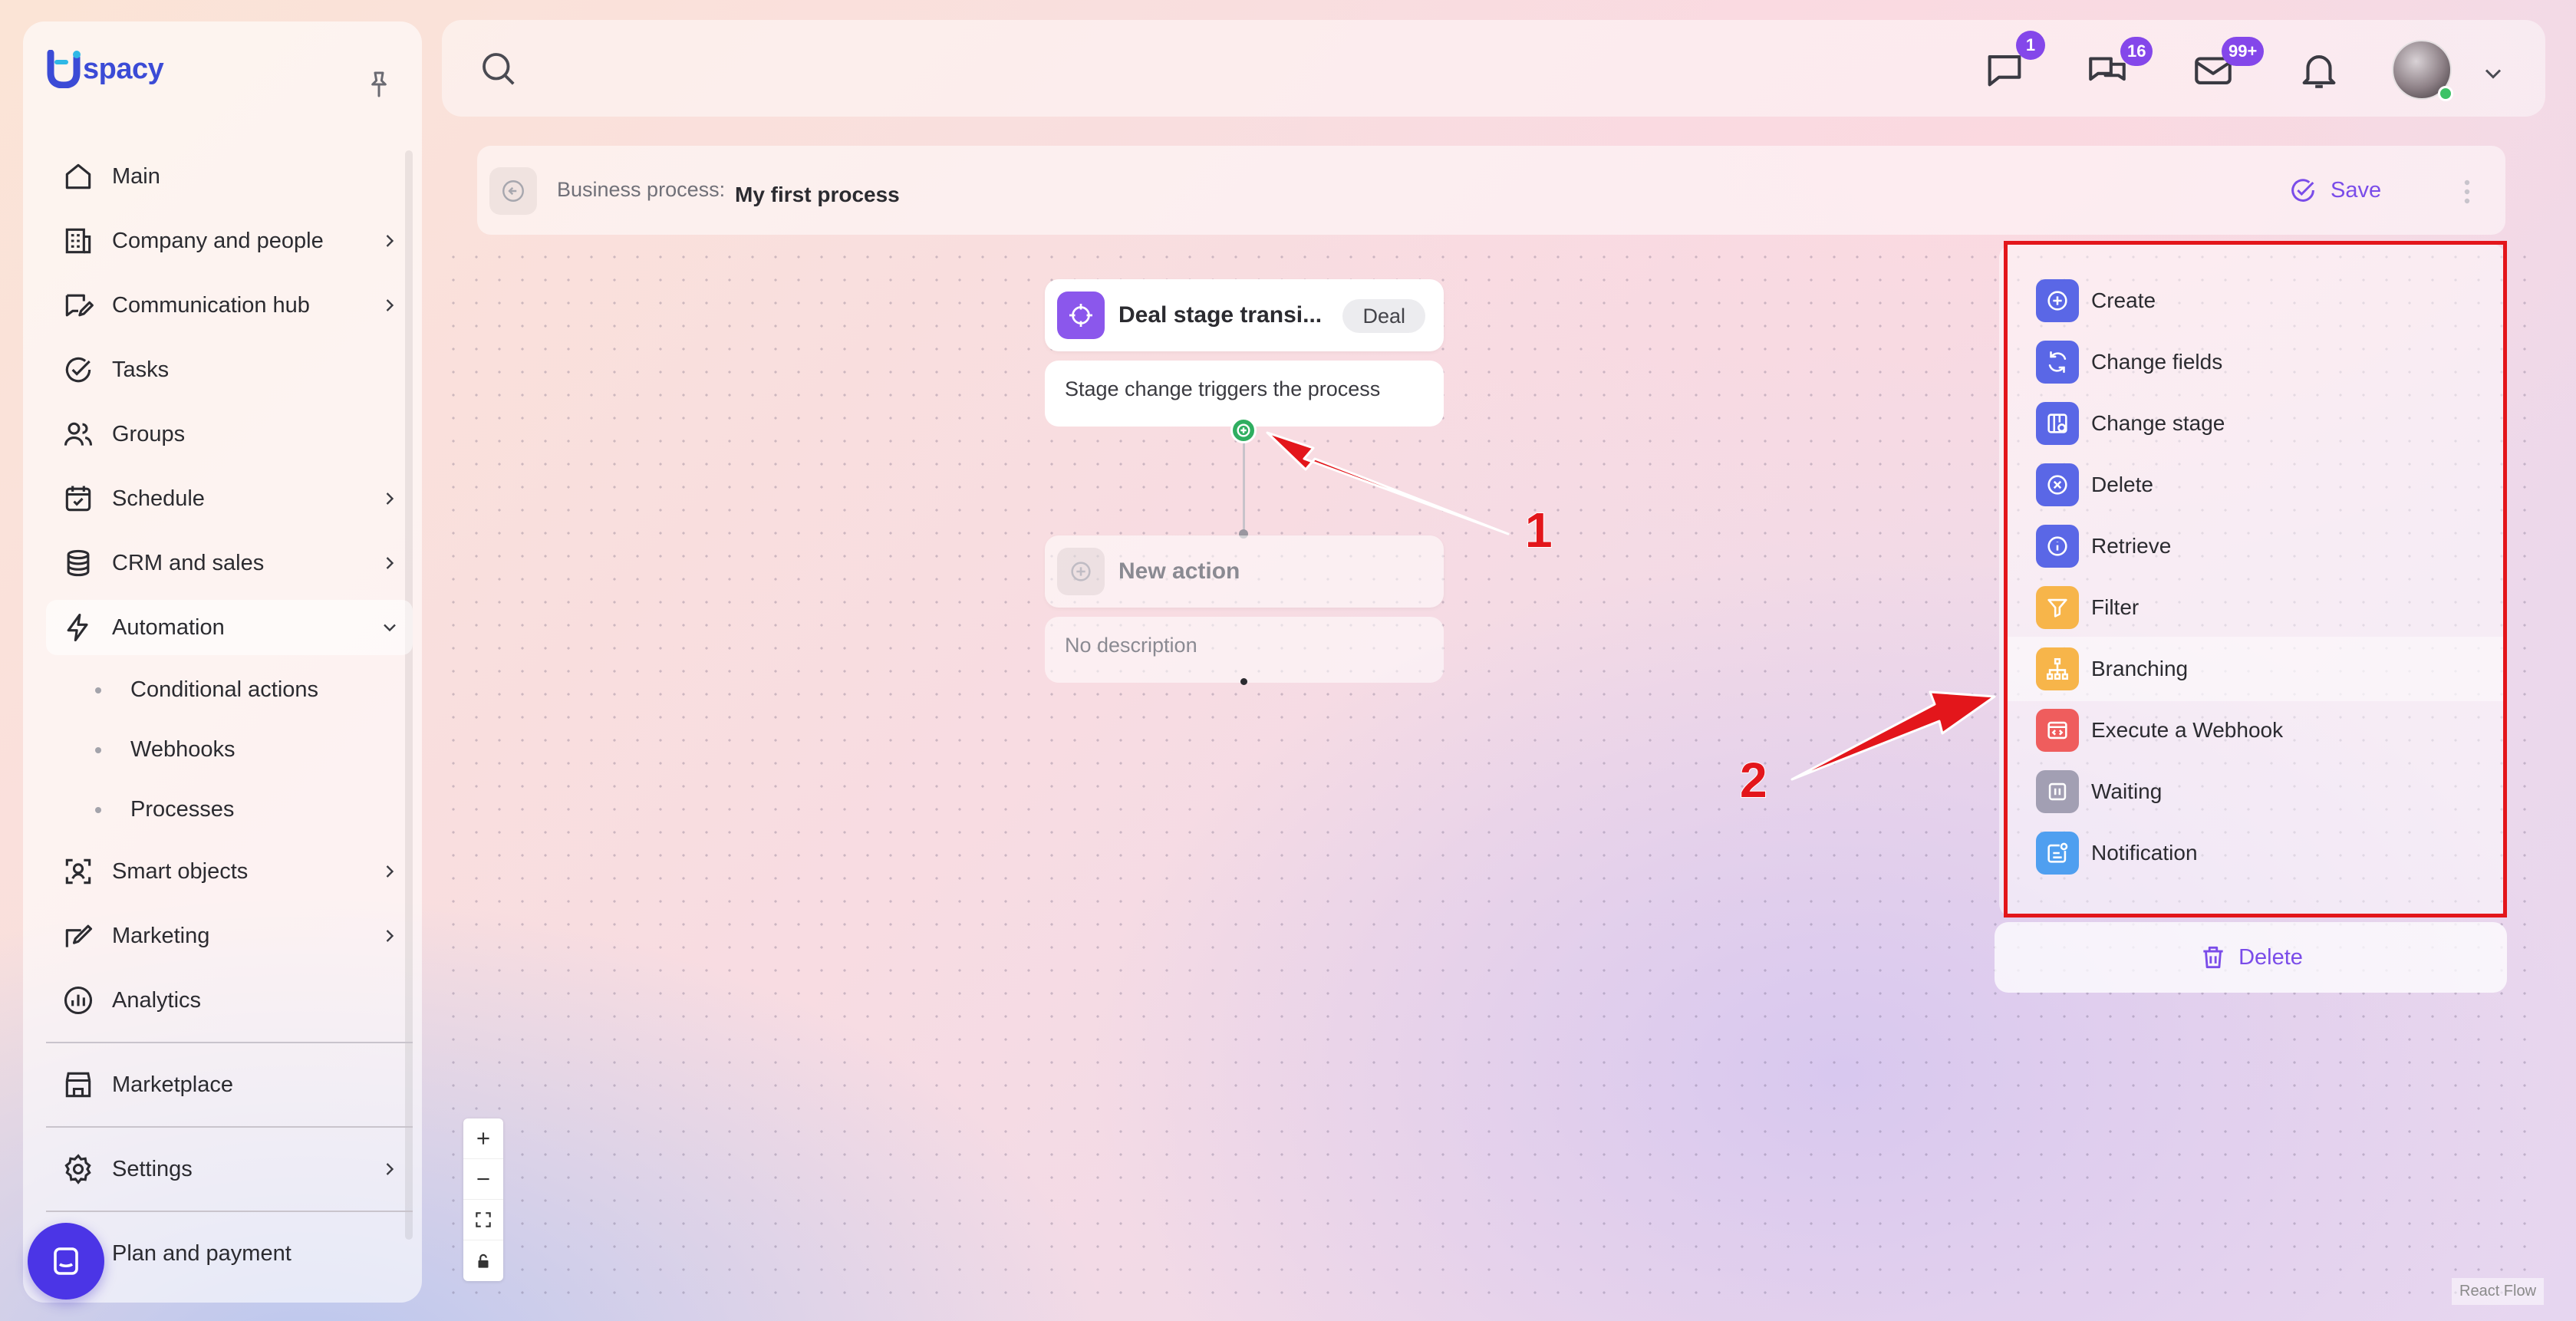 The height and width of the screenshot is (1321, 2576). What do you see at coordinates (1538, 530) in the screenshot?
I see `annotation-label-1: 1` at bounding box center [1538, 530].